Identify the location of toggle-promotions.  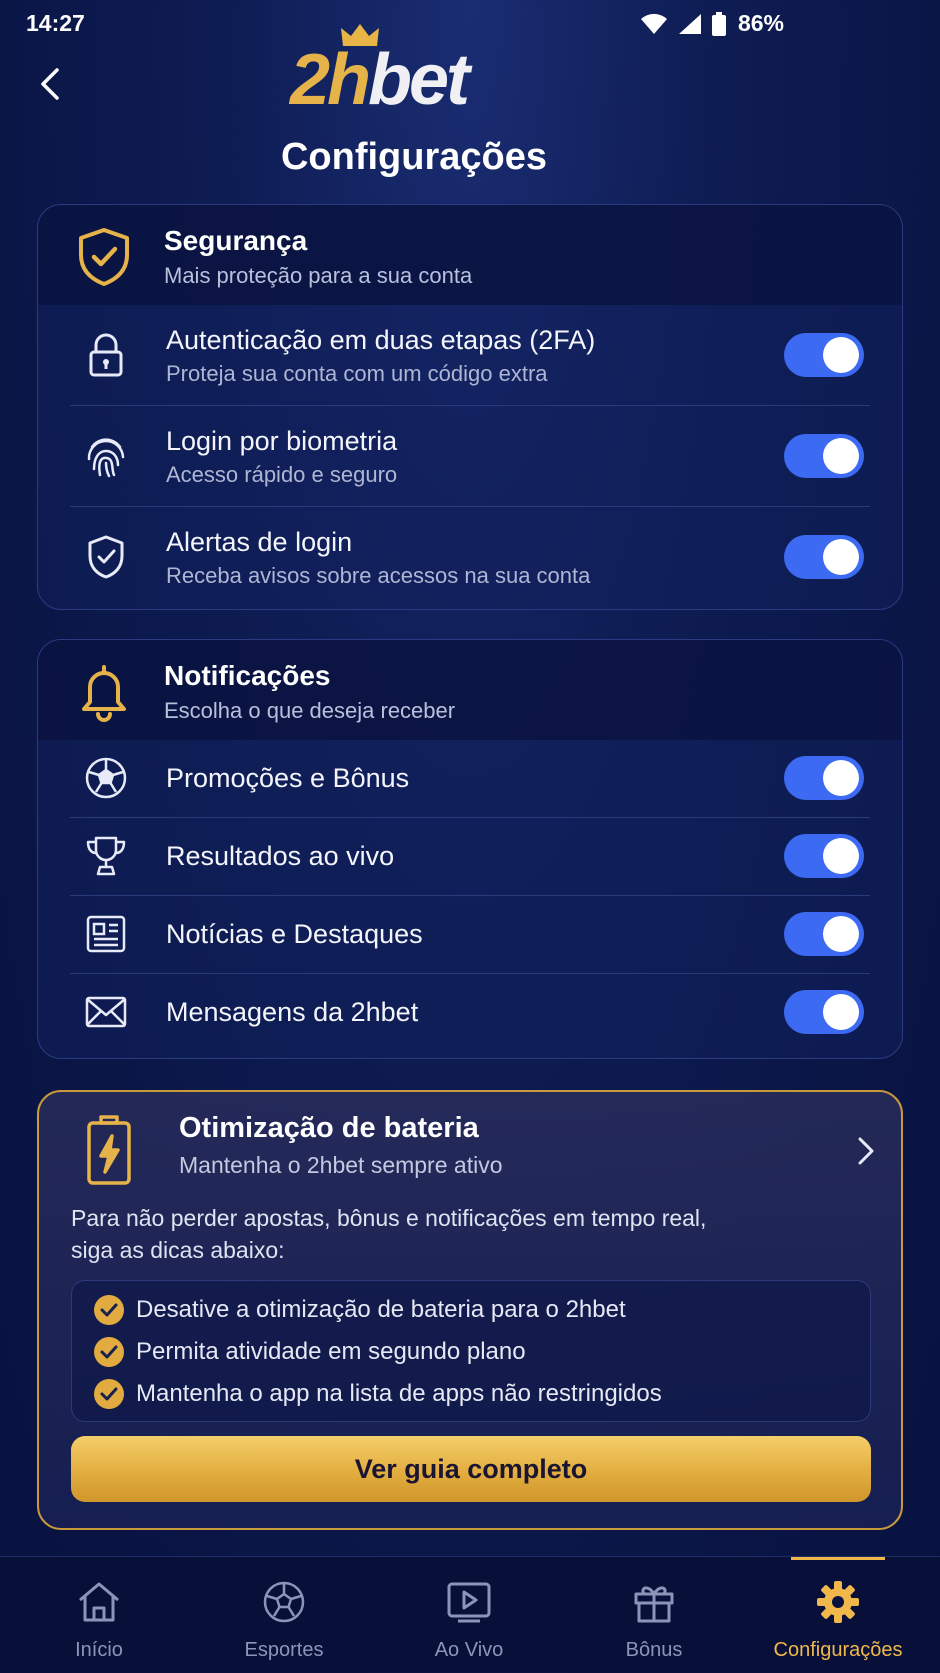
(824, 778).